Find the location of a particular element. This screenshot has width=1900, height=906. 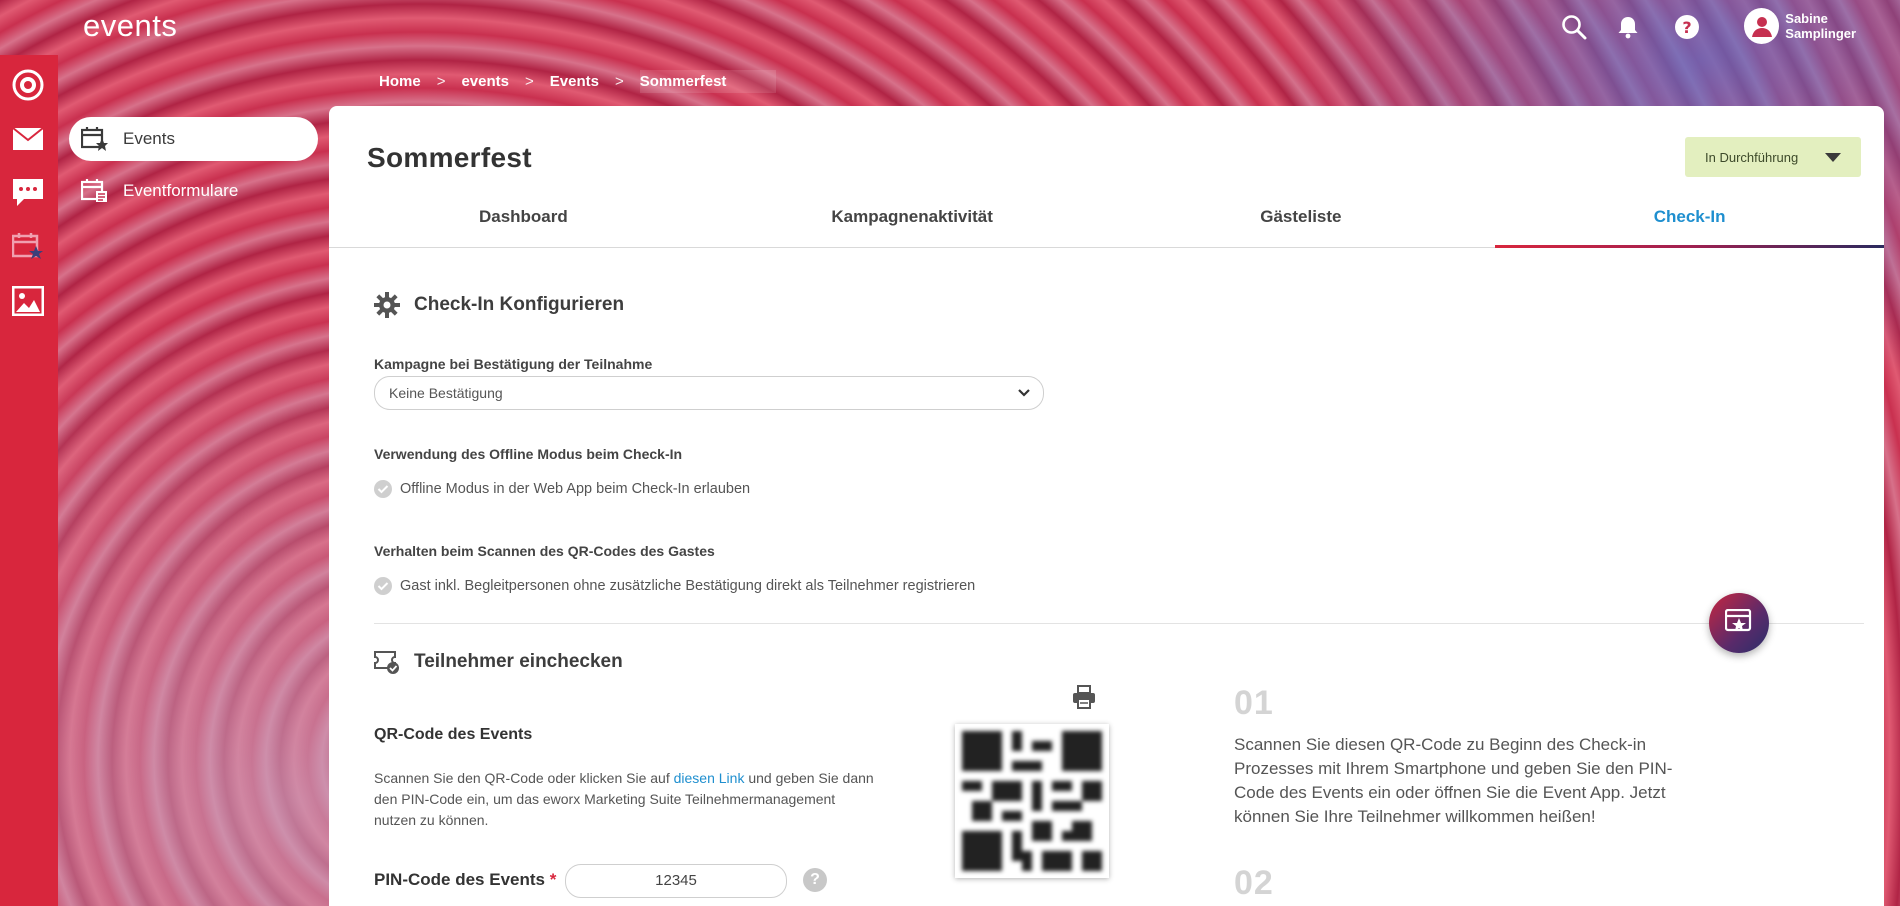

status-dropdown: In Durchführung is located at coordinates (1773, 157).